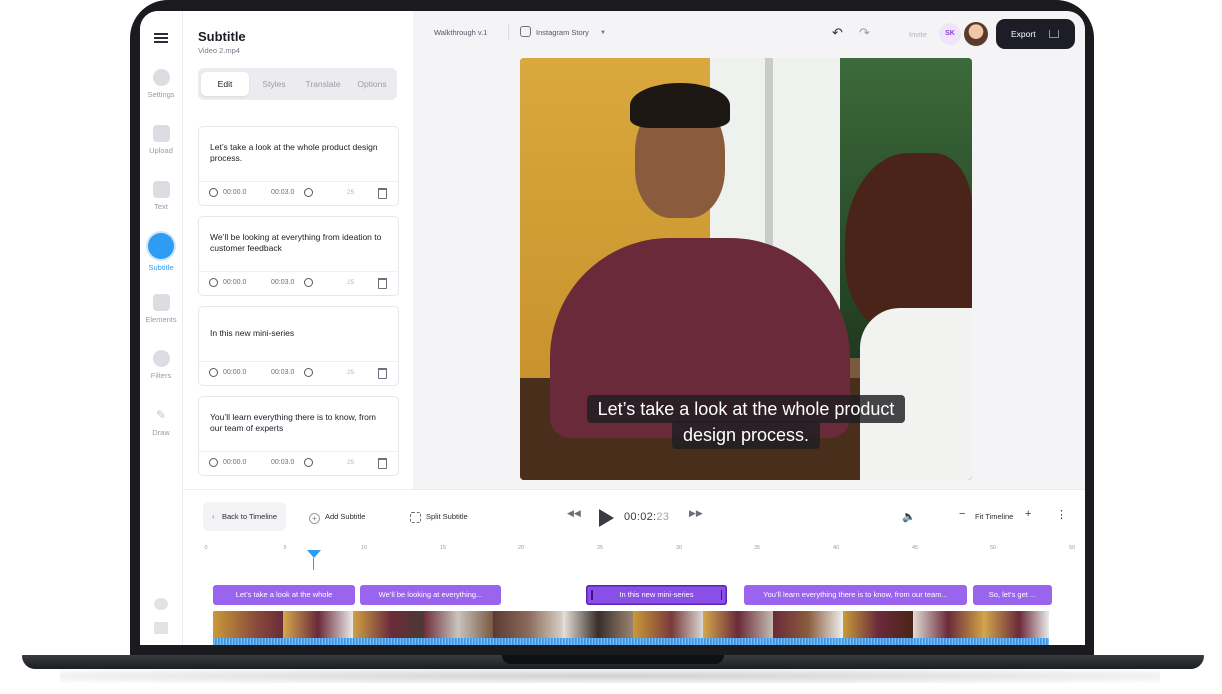 The image size is (1222, 694). Describe the element at coordinates (1054, 34) in the screenshot. I see `upload-icon` at that location.